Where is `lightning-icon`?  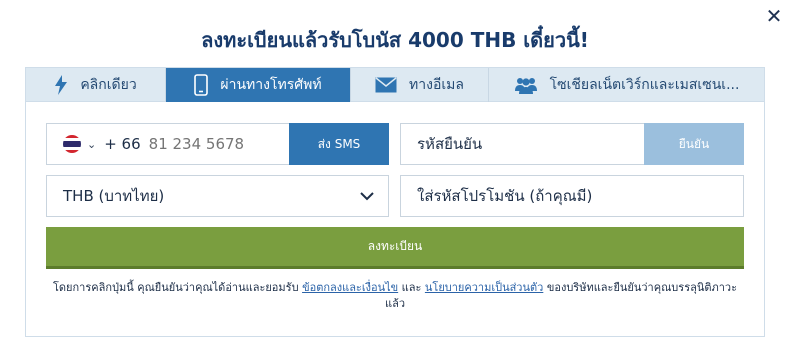 lightning-icon is located at coordinates (61, 85).